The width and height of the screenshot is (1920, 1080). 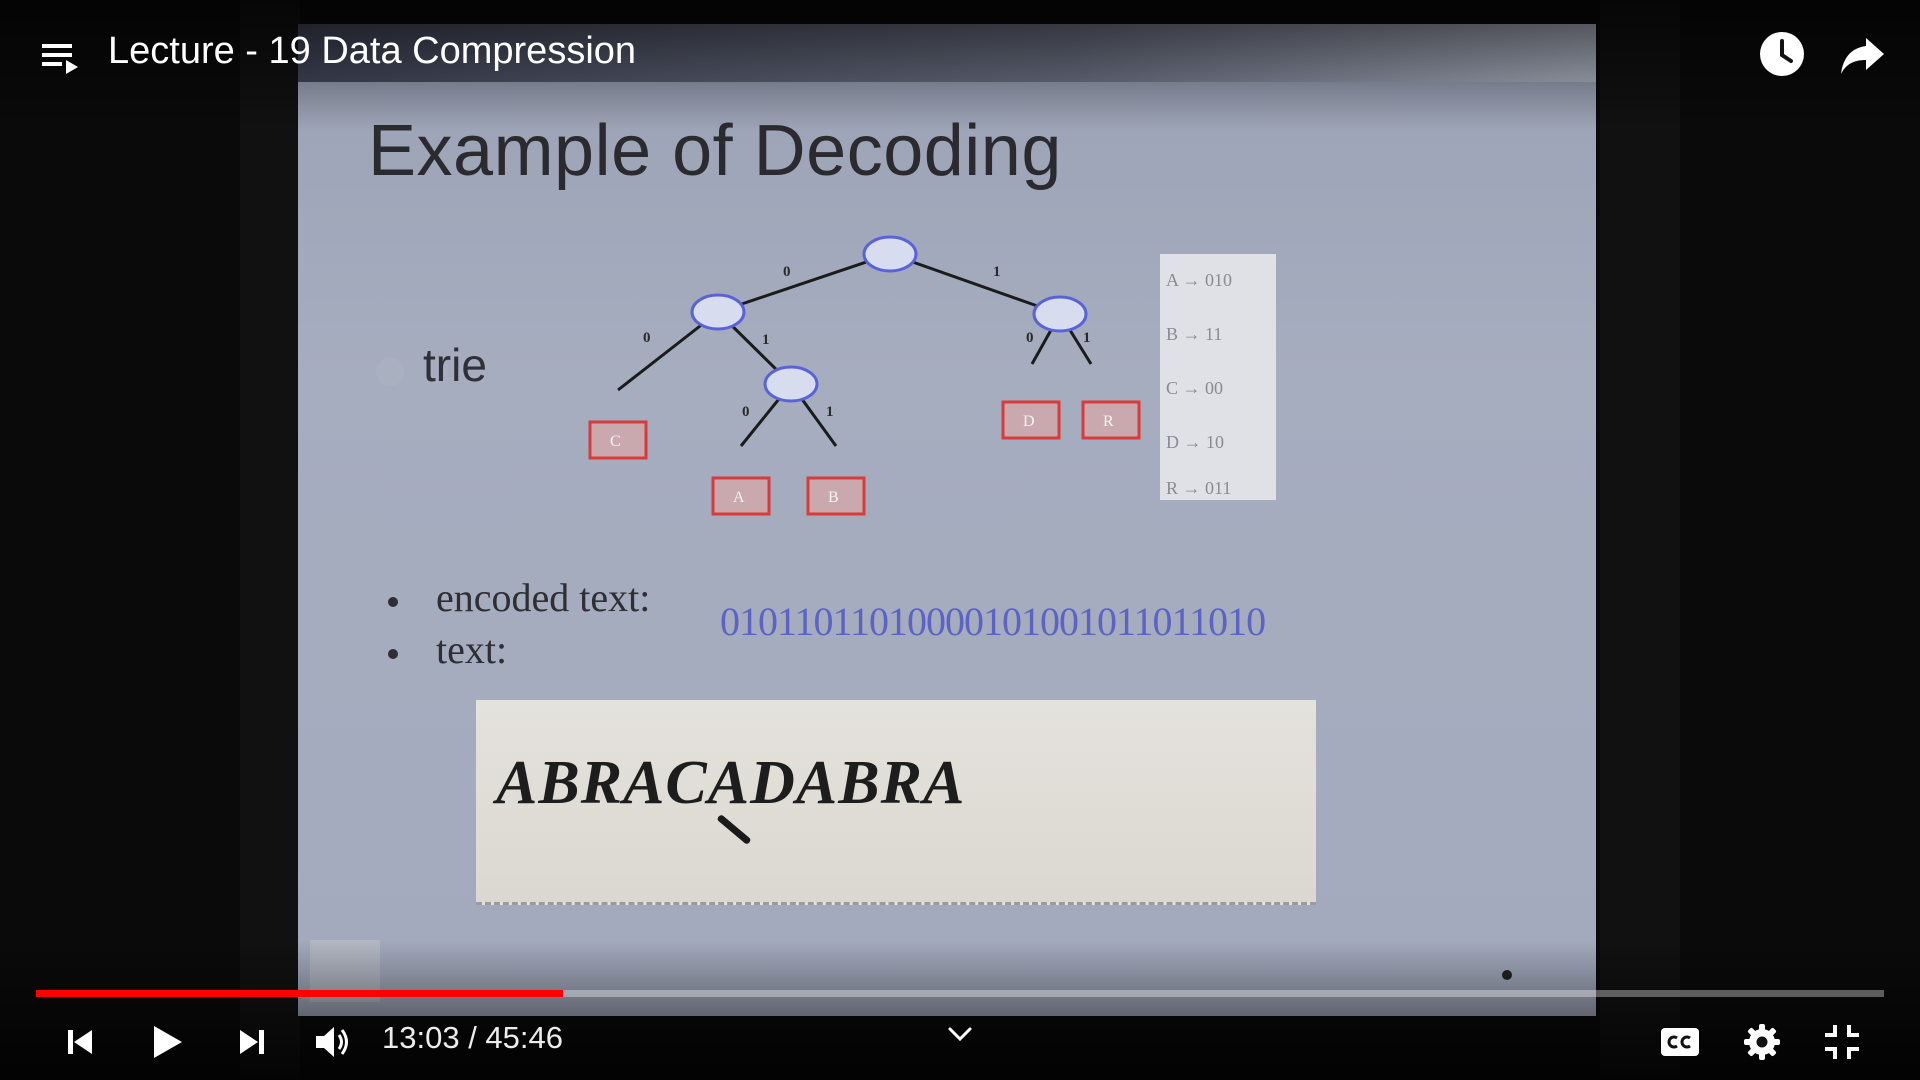 What do you see at coordinates (1194, 334) in the screenshot?
I see `code-table-row: B → 11` at bounding box center [1194, 334].